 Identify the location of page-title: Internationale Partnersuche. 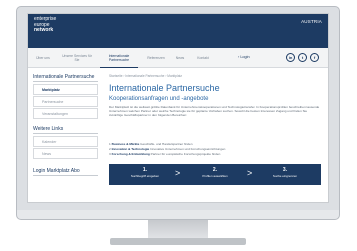
(164, 88).